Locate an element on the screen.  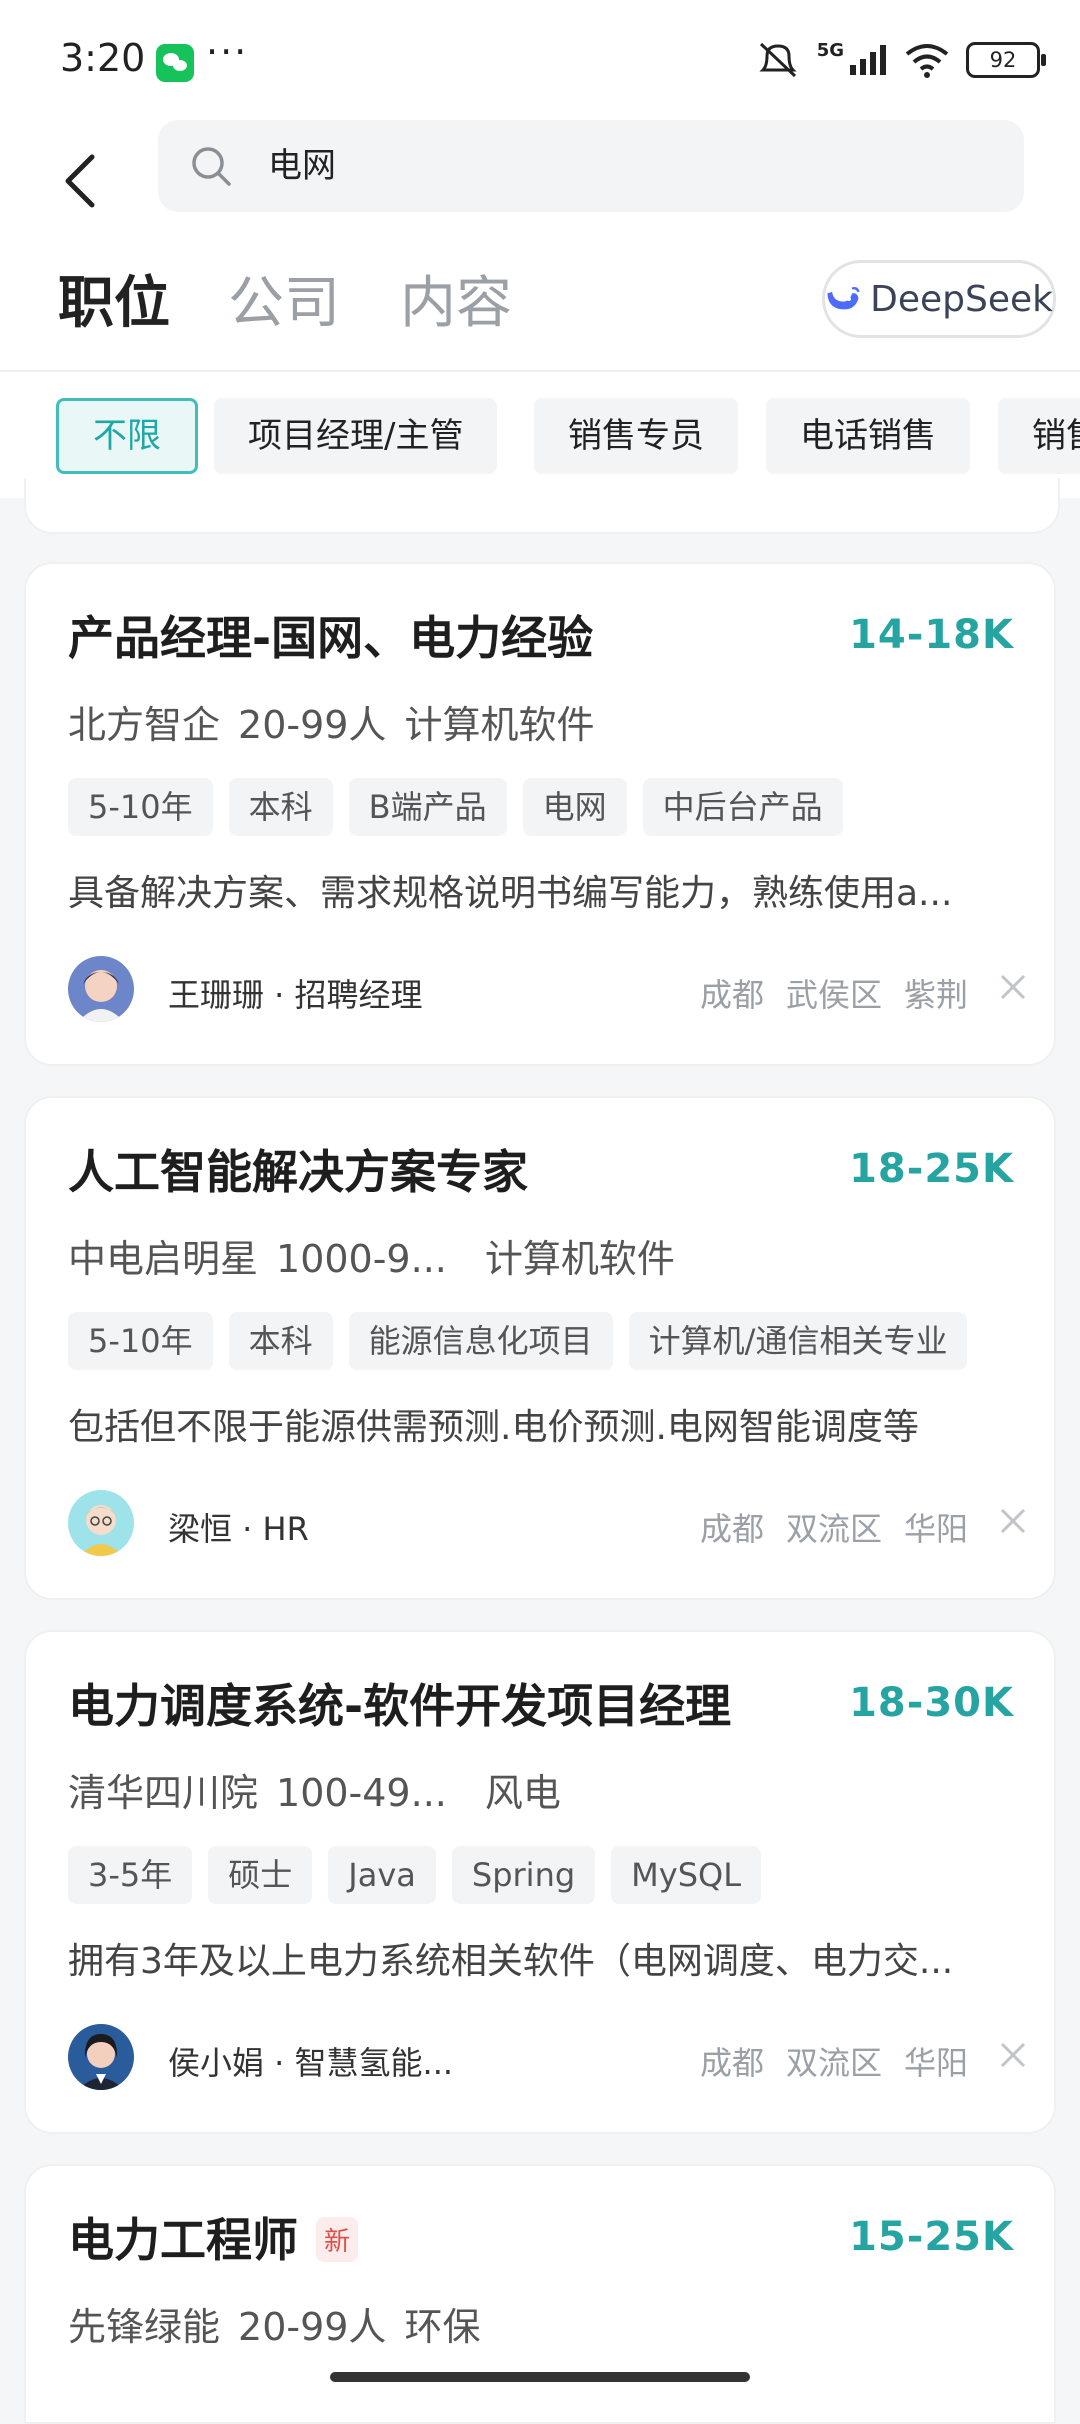
job-salary: 18-25K is located at coordinates (931, 1169).